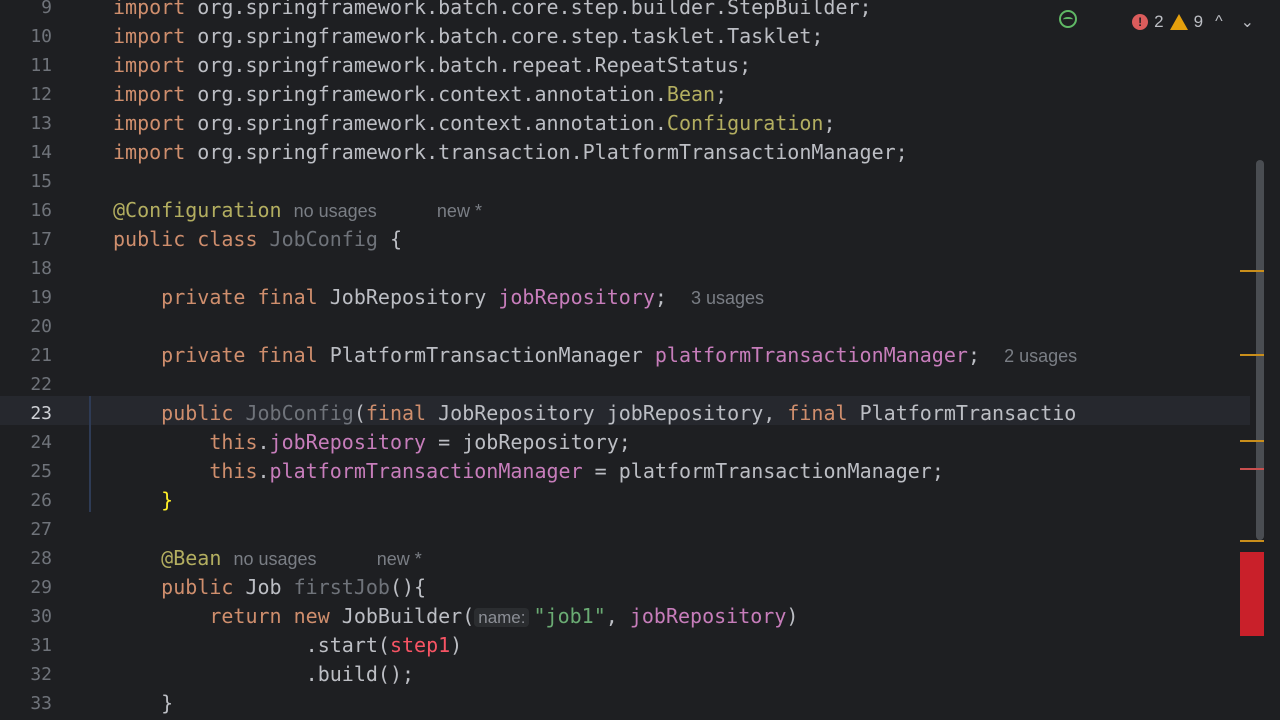 This screenshot has width=1280, height=720. I want to click on code-token: = platformTransactionManager;, so click(763, 471).